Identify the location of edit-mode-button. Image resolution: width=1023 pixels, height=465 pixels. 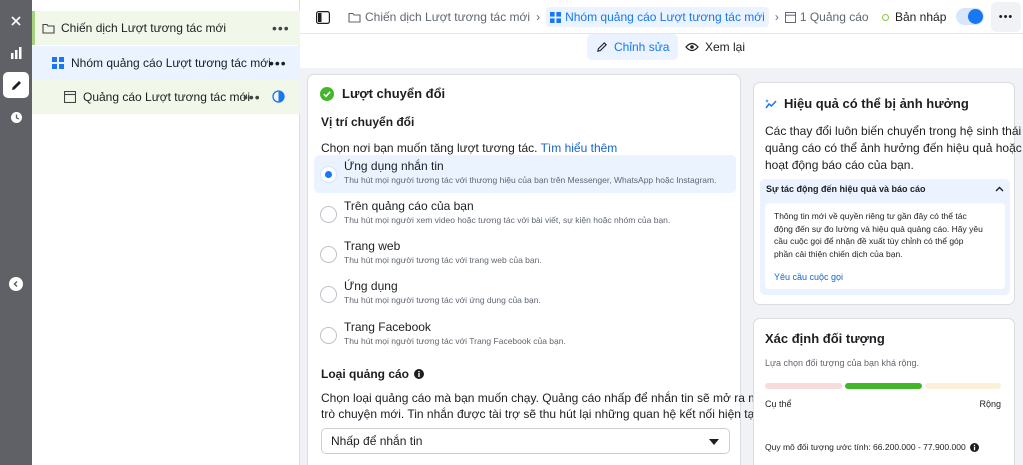
(16, 85).